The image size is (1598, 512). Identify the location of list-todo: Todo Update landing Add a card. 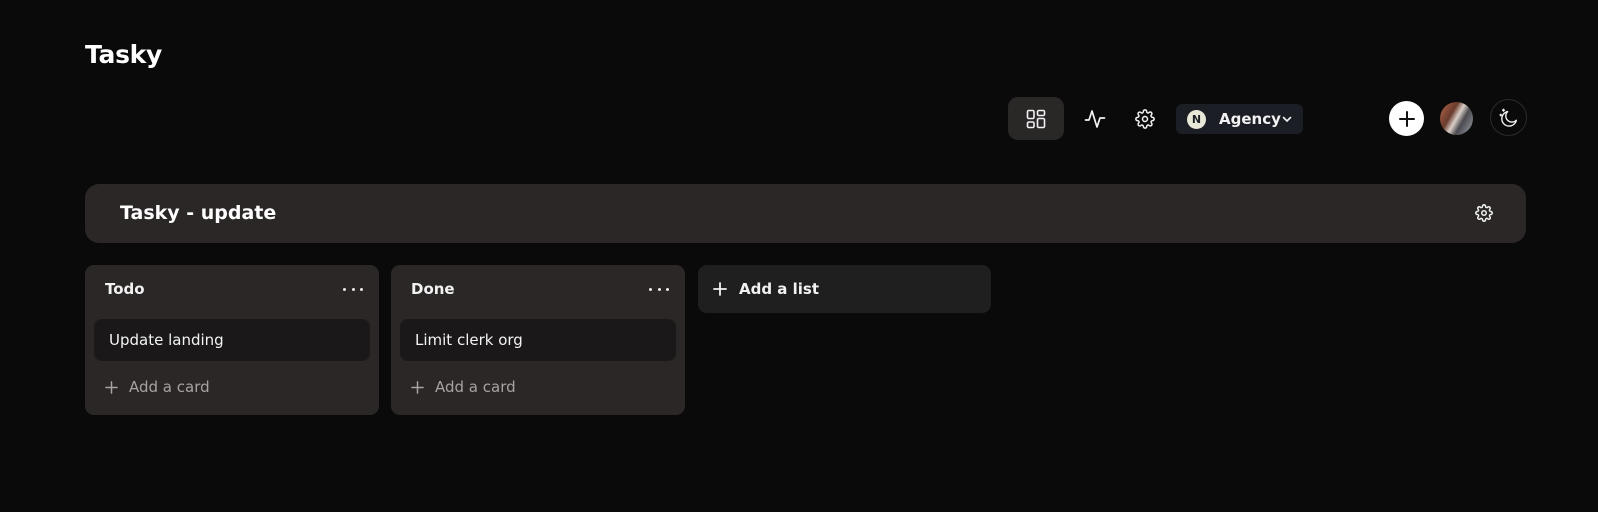
(232, 340).